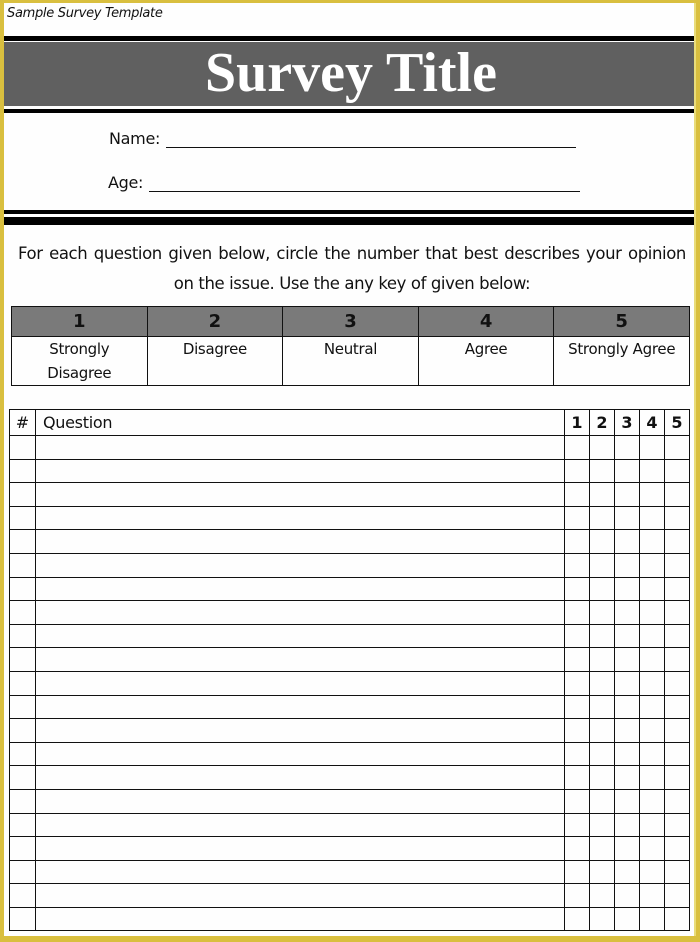 The image size is (700, 942). Describe the element at coordinates (365, 183) in the screenshot. I see `age-input` at that location.